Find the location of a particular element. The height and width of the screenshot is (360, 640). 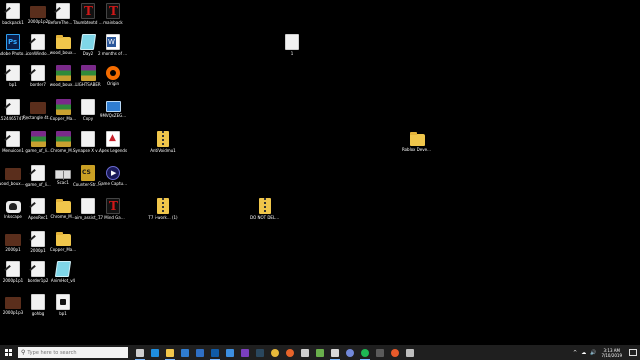

taskbar-calculator is located at coordinates (380, 352).